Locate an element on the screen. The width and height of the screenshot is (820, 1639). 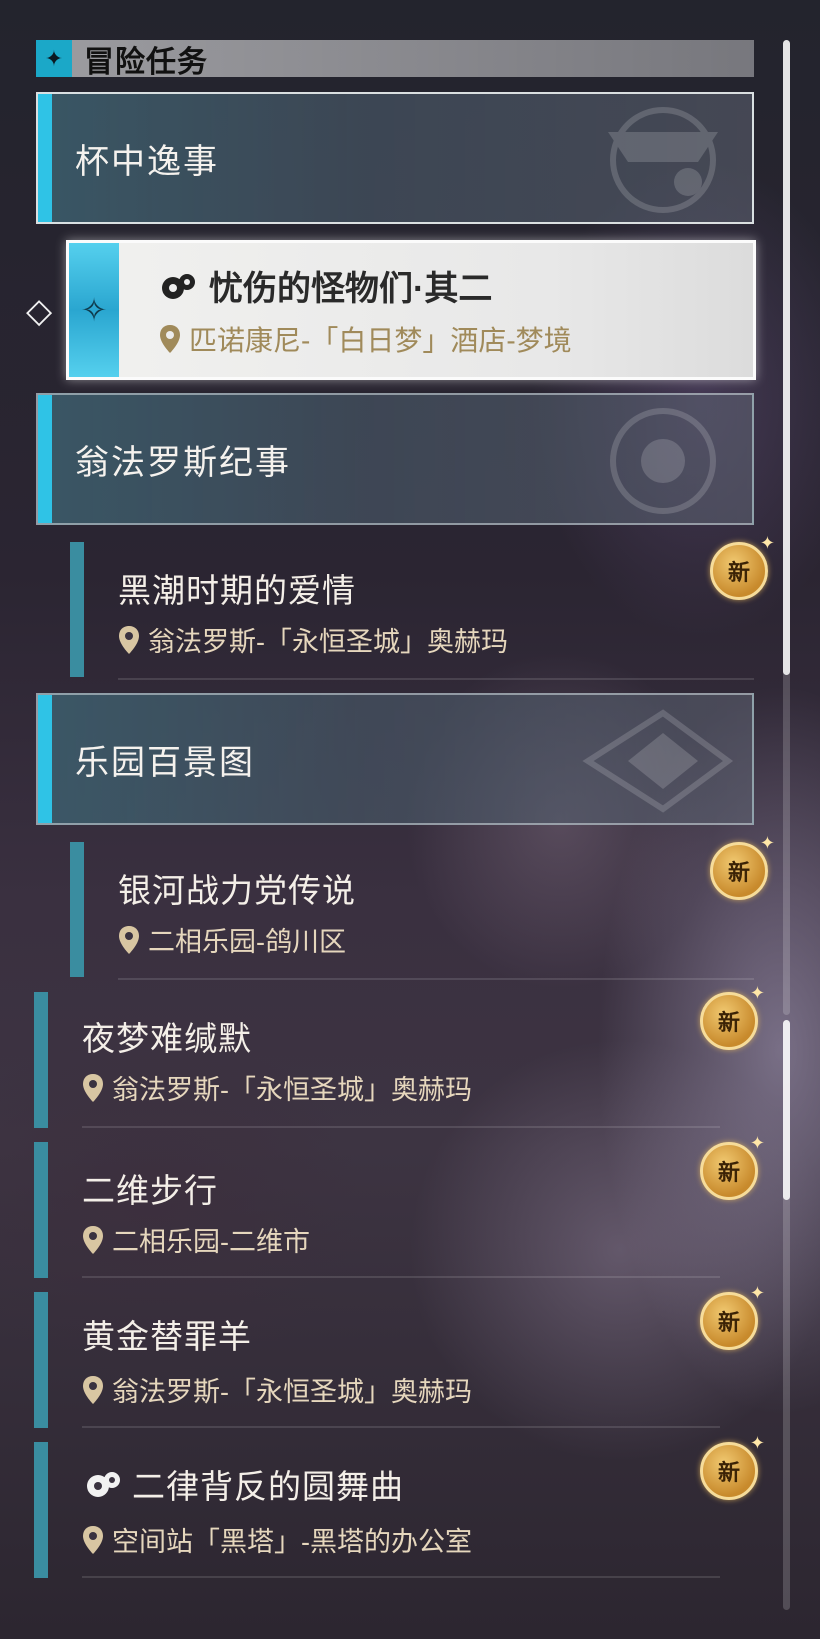
quest-location-text: 匹诺康尼-「白日梦」酒店-梦境 is located at coordinates (380, 340).